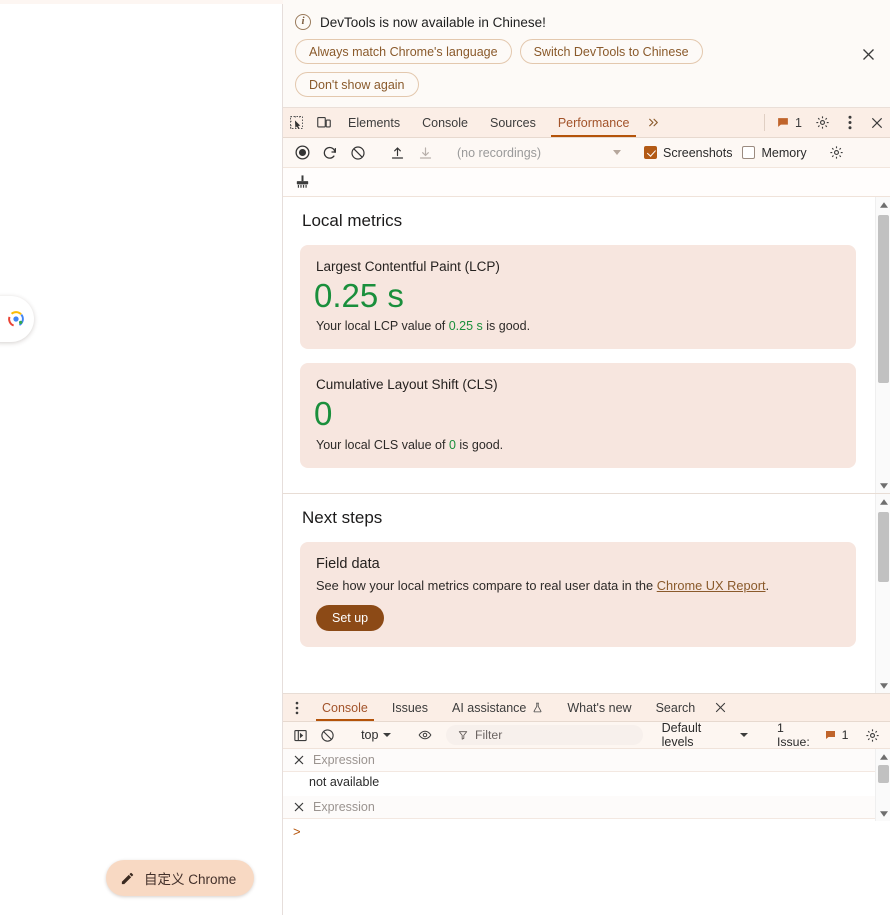  What do you see at coordinates (350, 618) in the screenshot?
I see `set-up-button: Set up` at bounding box center [350, 618].